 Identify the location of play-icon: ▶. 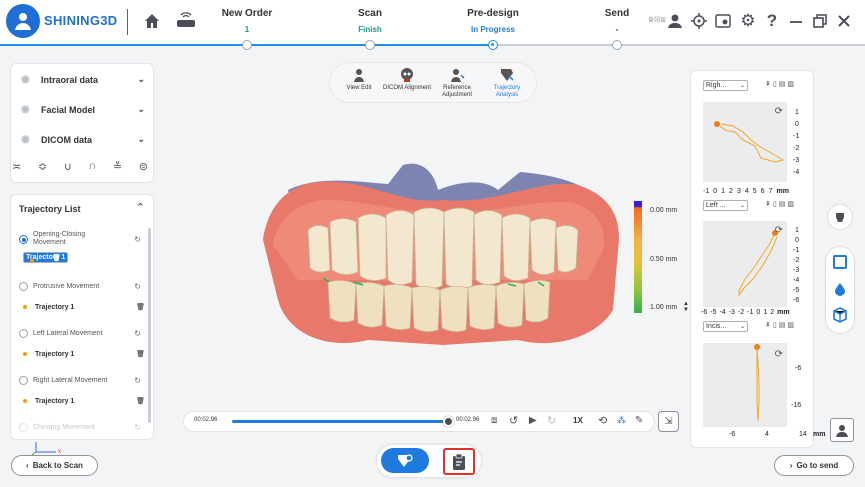
(533, 420).